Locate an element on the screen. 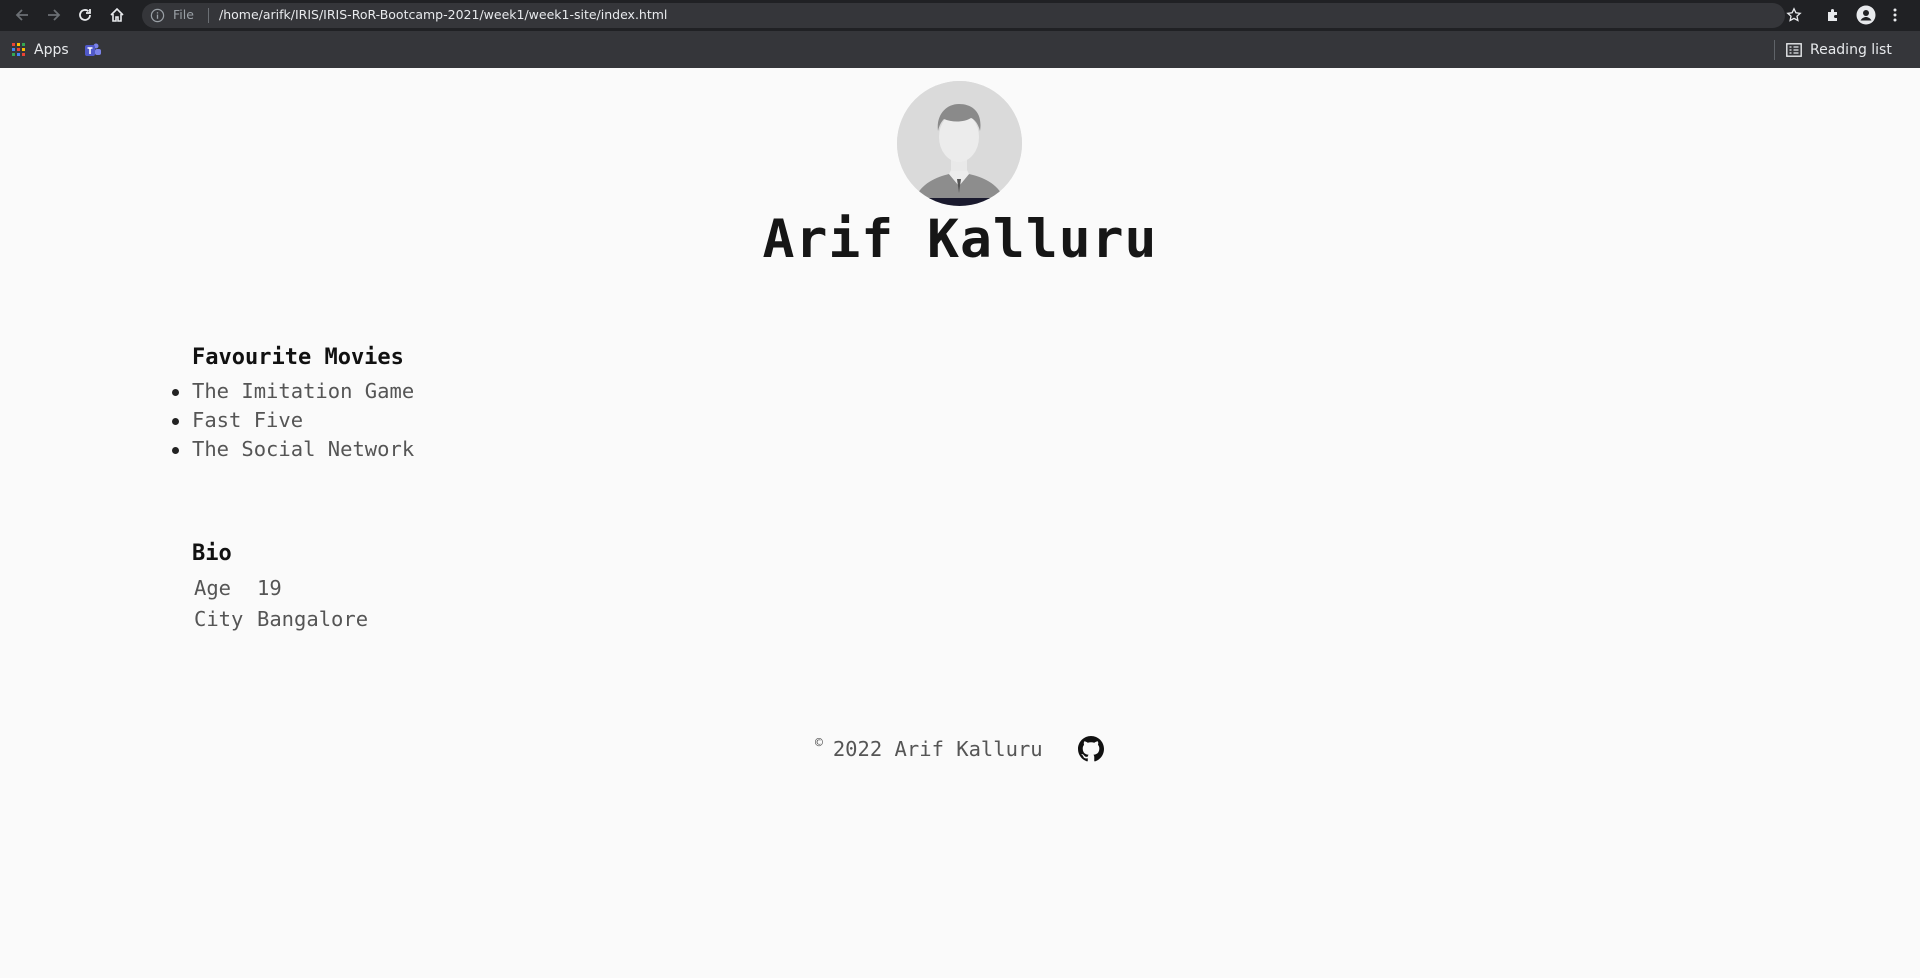 The width and height of the screenshot is (1920, 978). home-button is located at coordinates (117, 15).